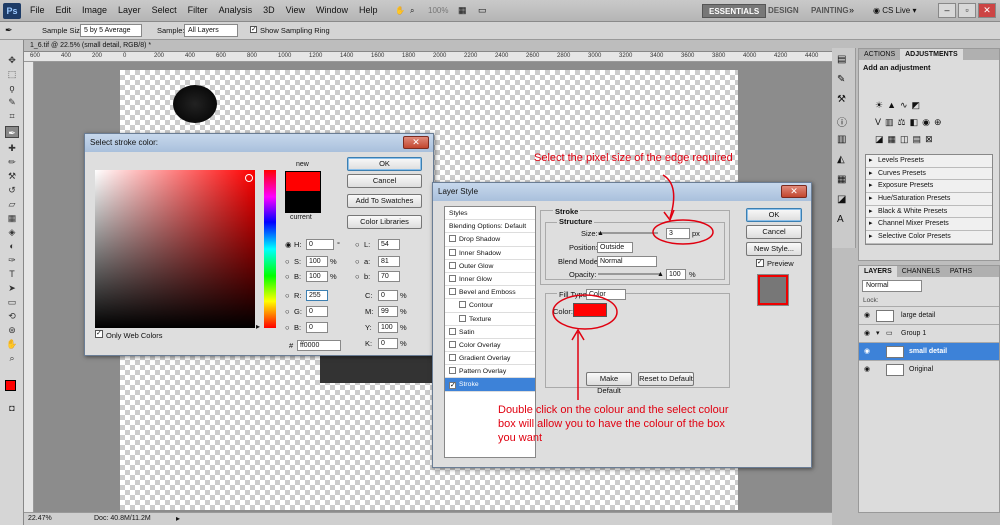 The height and width of the screenshot is (525, 1000). I want to click on layer-row: ◉ Original, so click(929, 369).